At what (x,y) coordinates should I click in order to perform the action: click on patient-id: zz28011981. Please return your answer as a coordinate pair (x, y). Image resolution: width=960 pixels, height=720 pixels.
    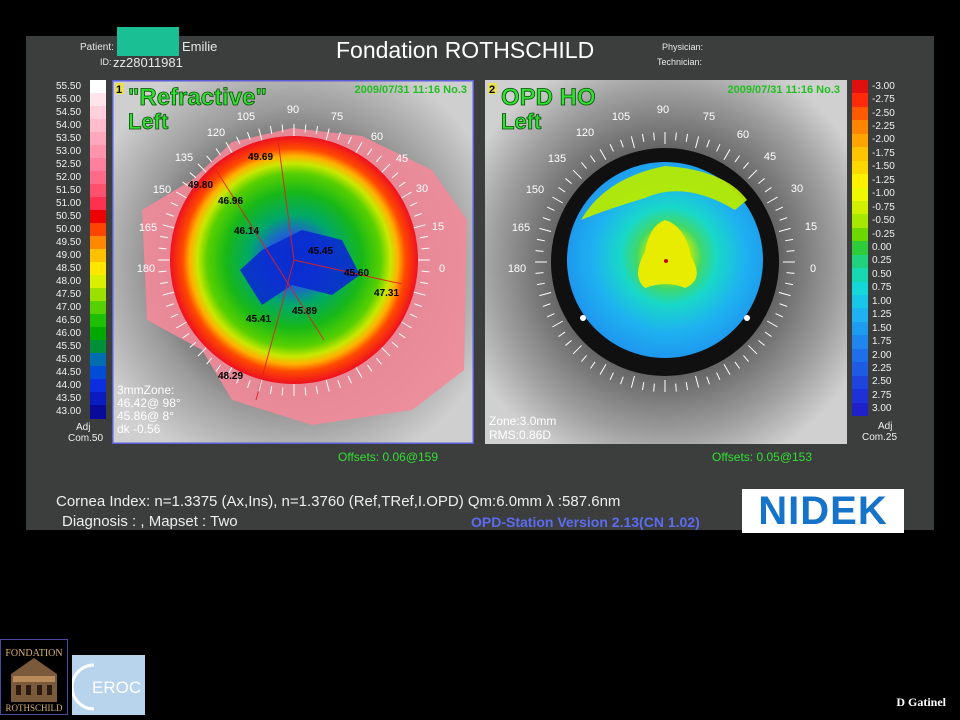
    Looking at the image, I should click on (148, 62).